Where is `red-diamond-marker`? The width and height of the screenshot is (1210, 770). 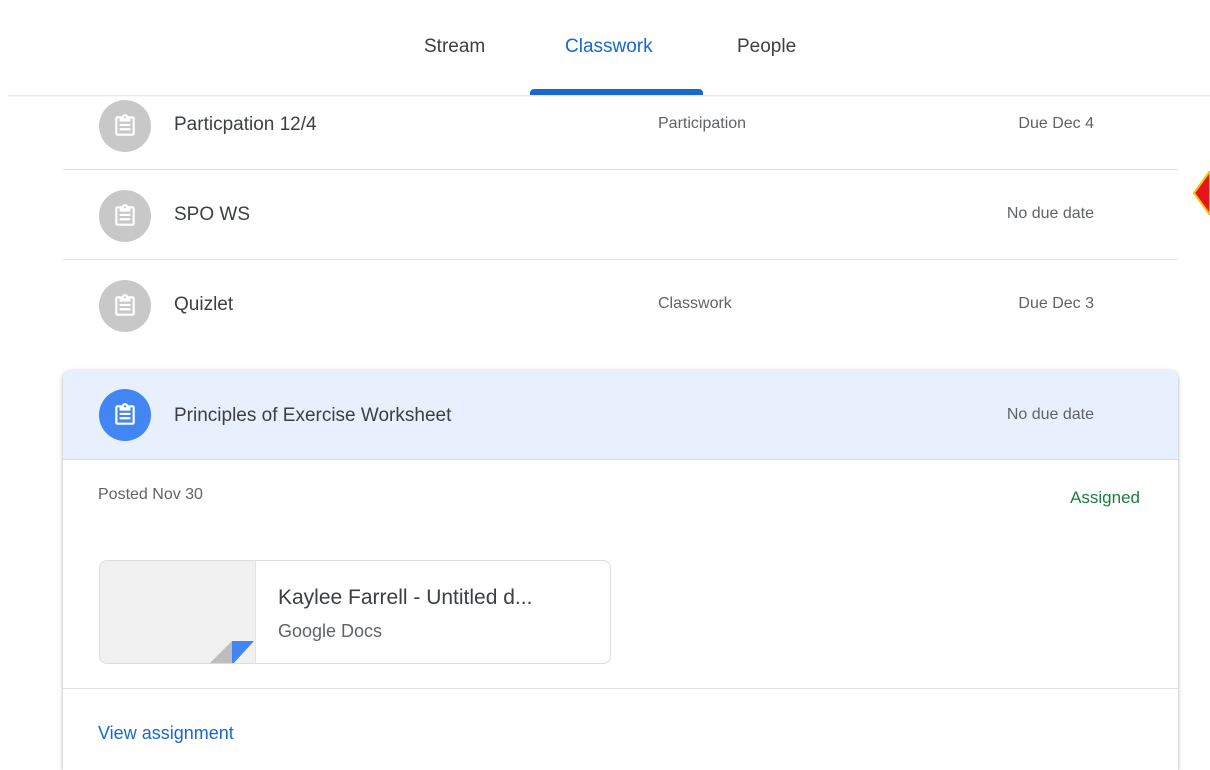
red-diamond-marker is located at coordinates (1201, 193).